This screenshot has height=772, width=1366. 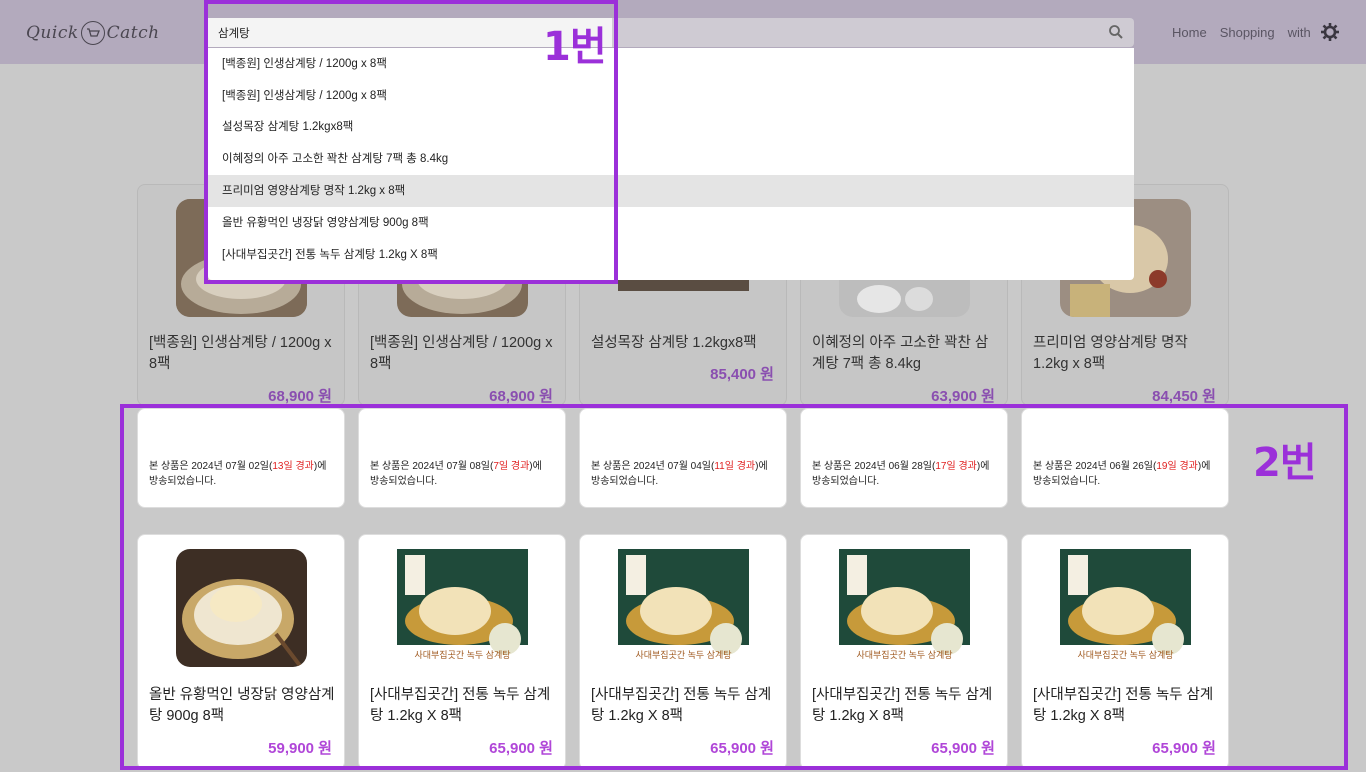 What do you see at coordinates (1116, 32) in the screenshot?
I see `search-icon` at bounding box center [1116, 32].